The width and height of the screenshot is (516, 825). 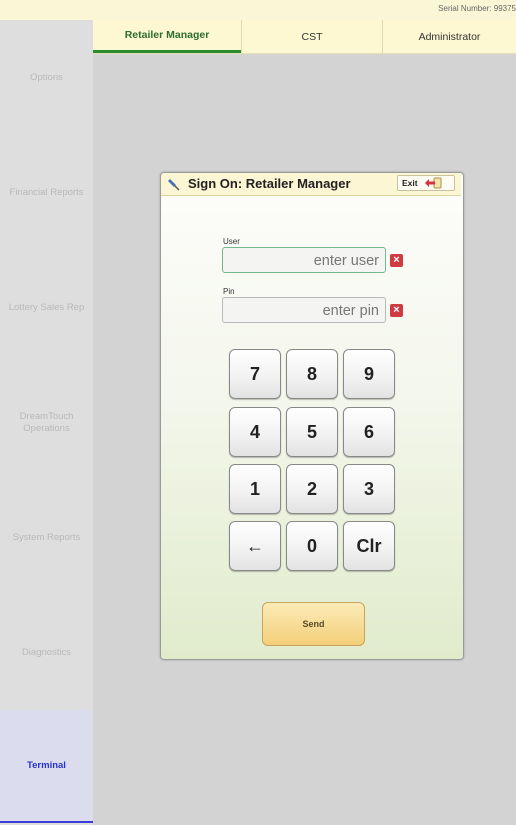 I want to click on key-3: 3, so click(x=369, y=489).